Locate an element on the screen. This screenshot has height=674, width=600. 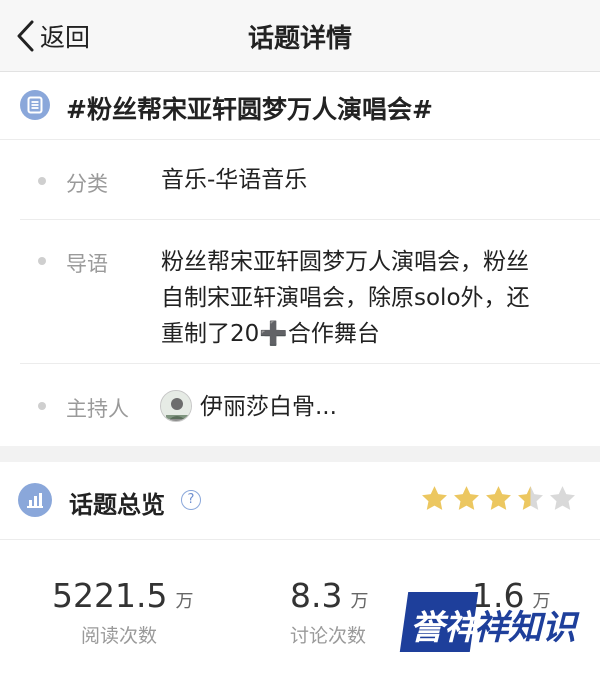
intro-line: 重制了20➕合作舞台 is located at coordinates (270, 334).